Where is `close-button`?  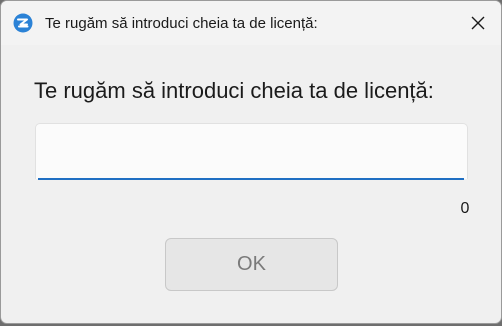
close-button is located at coordinates (478, 23).